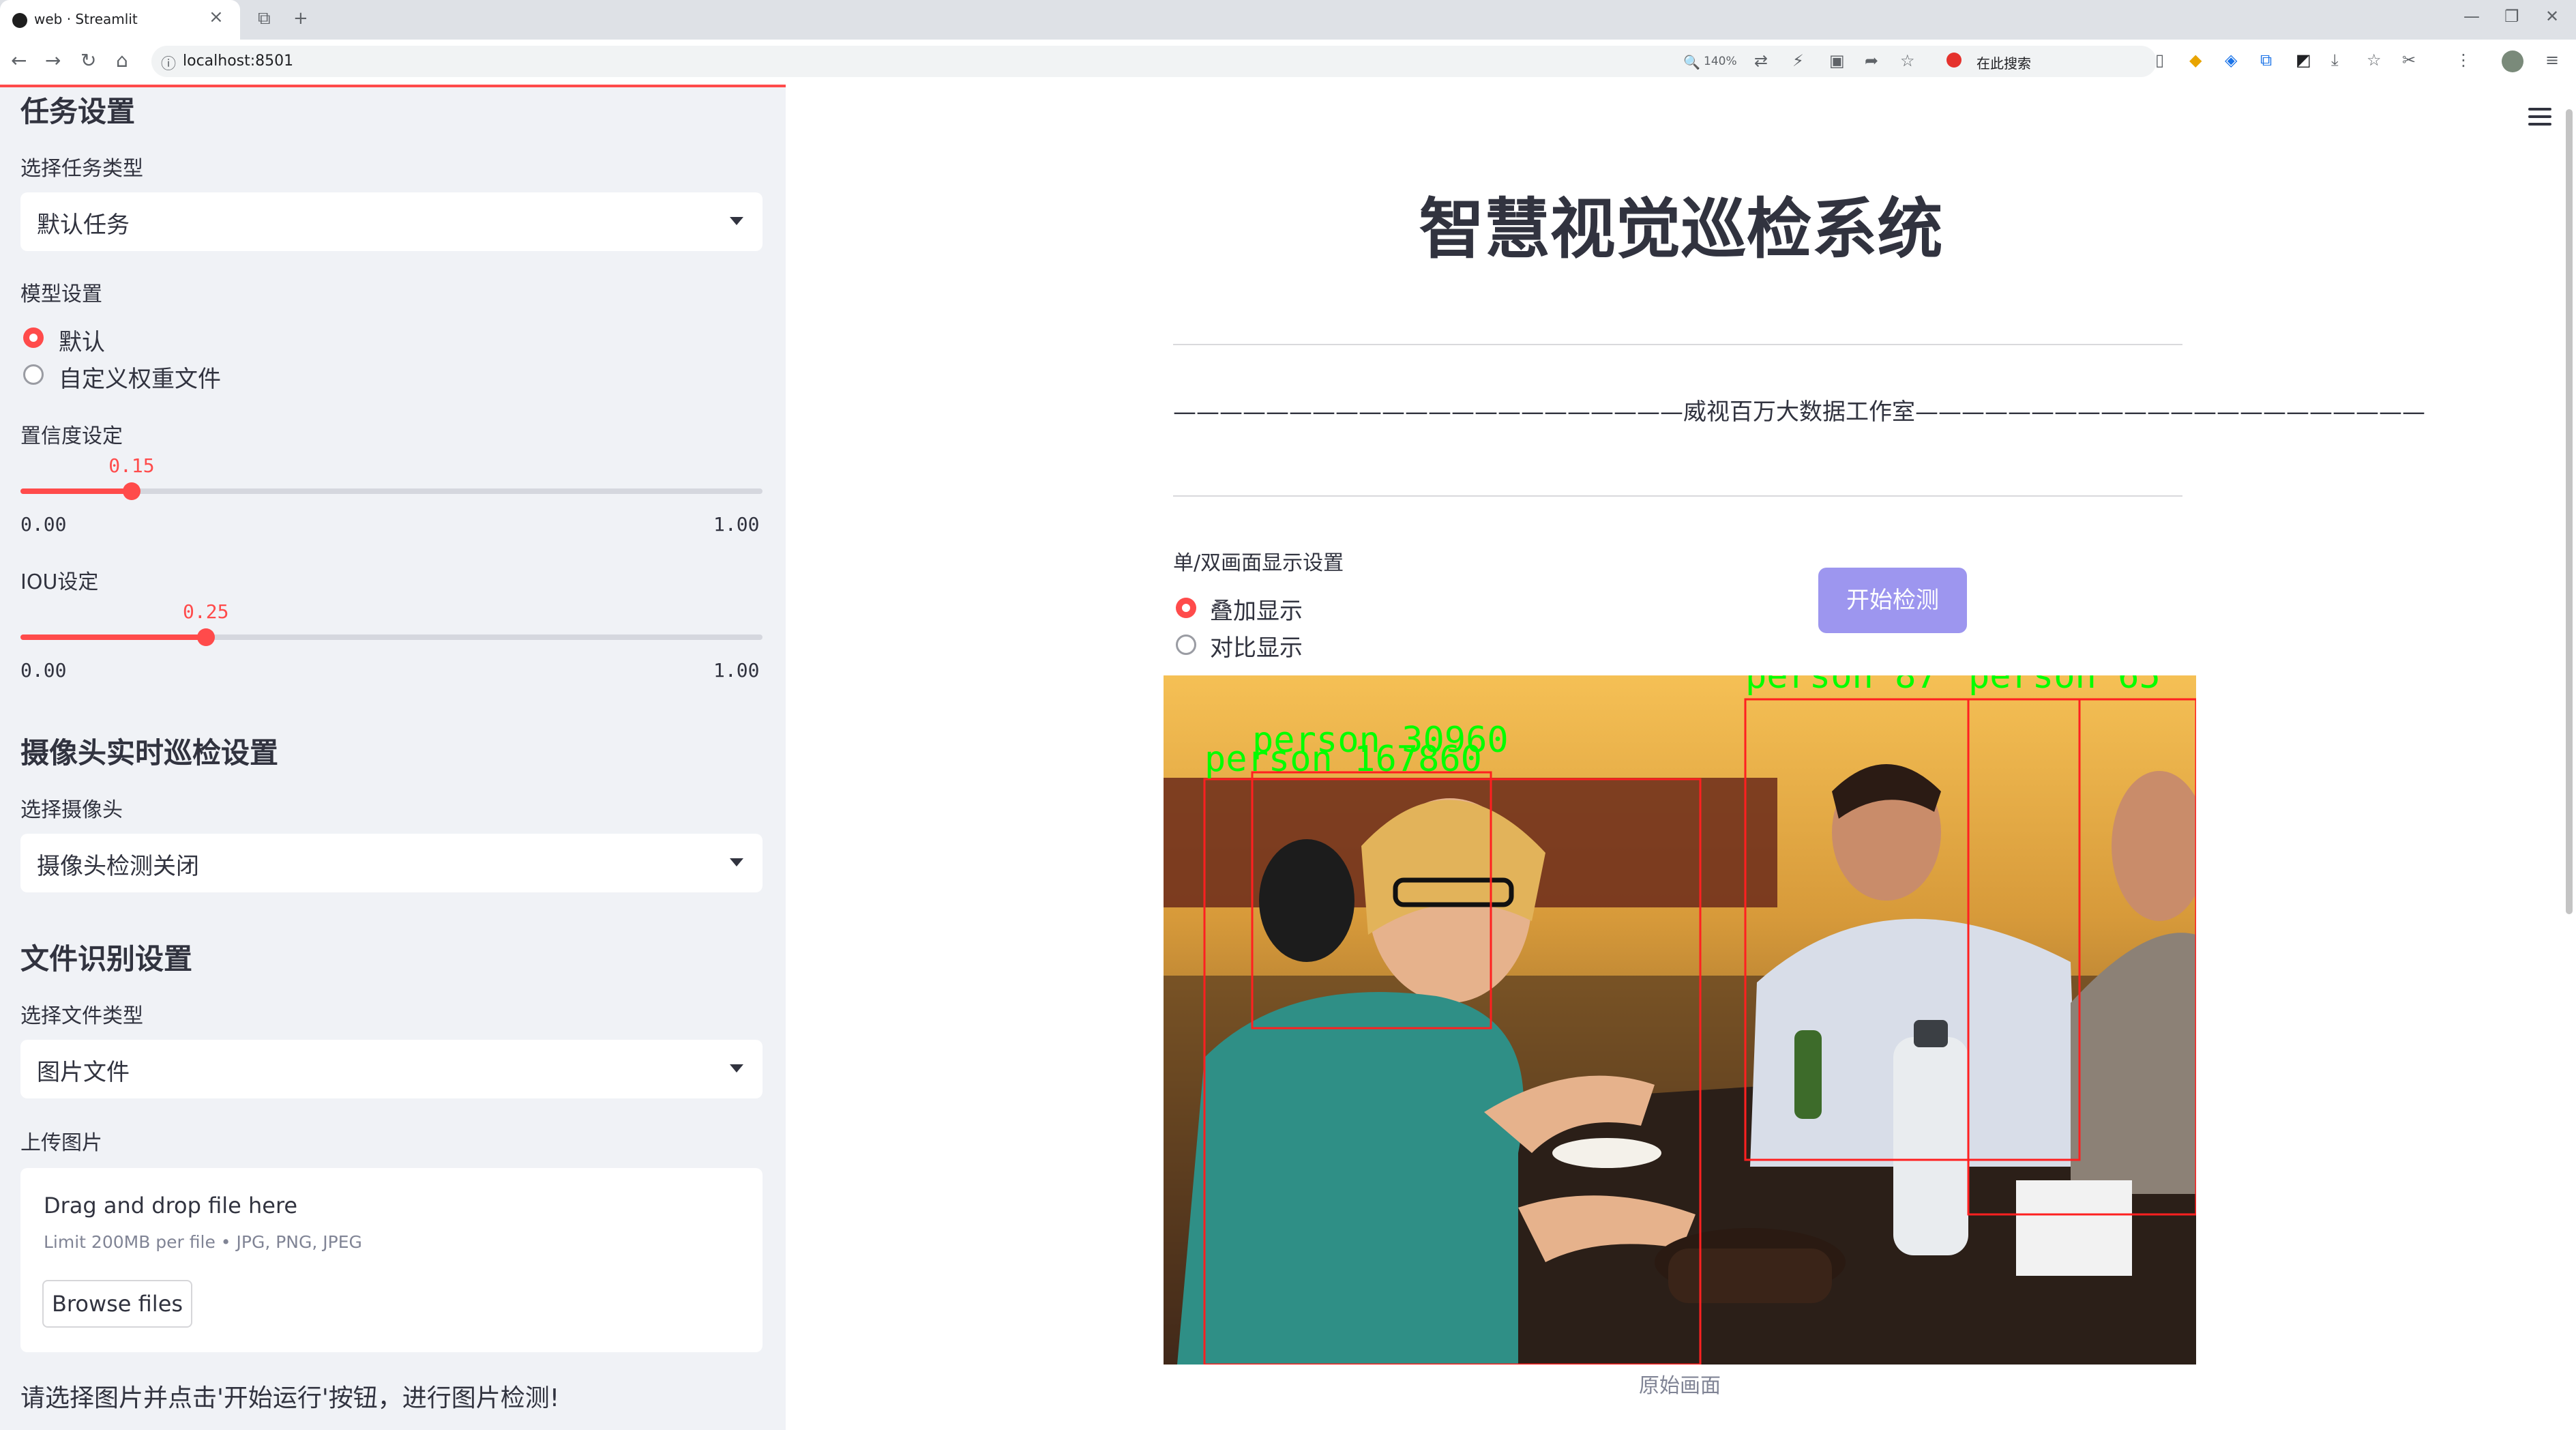 The image size is (2576, 1430). What do you see at coordinates (86, 19) in the screenshot?
I see `tab-title: web · Streamlit` at bounding box center [86, 19].